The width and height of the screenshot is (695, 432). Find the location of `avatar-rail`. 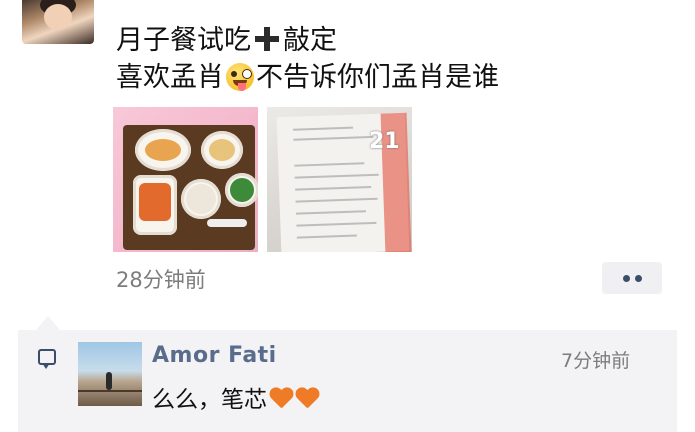

avatar-rail is located at coordinates (110, 391).